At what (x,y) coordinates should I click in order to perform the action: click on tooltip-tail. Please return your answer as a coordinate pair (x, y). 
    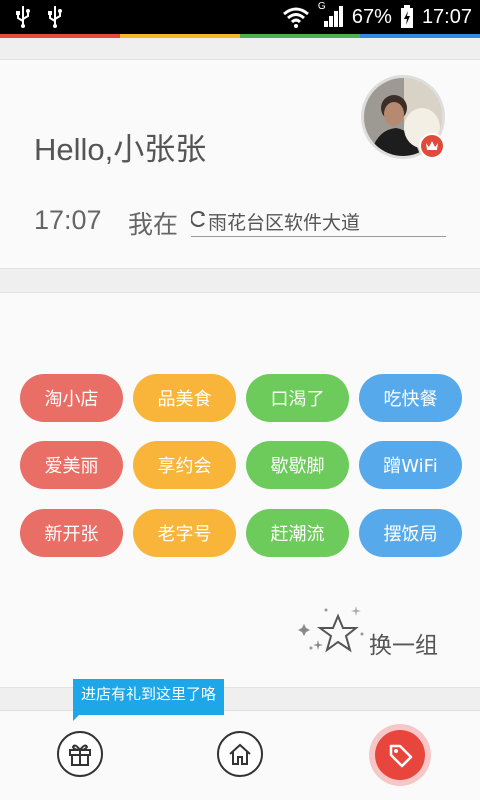
    Looking at the image, I should click on (79, 715).